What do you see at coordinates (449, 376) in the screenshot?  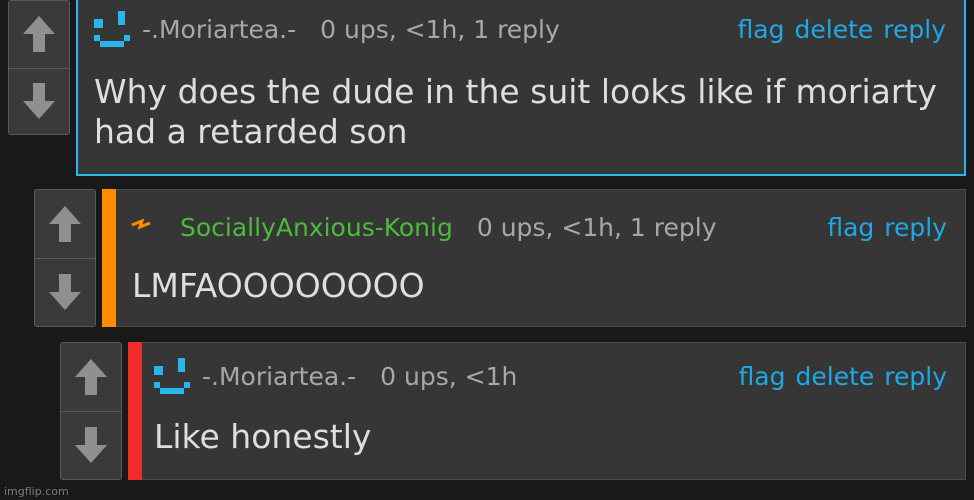 I see `comment-meta: 0 ups, <1h` at bounding box center [449, 376].